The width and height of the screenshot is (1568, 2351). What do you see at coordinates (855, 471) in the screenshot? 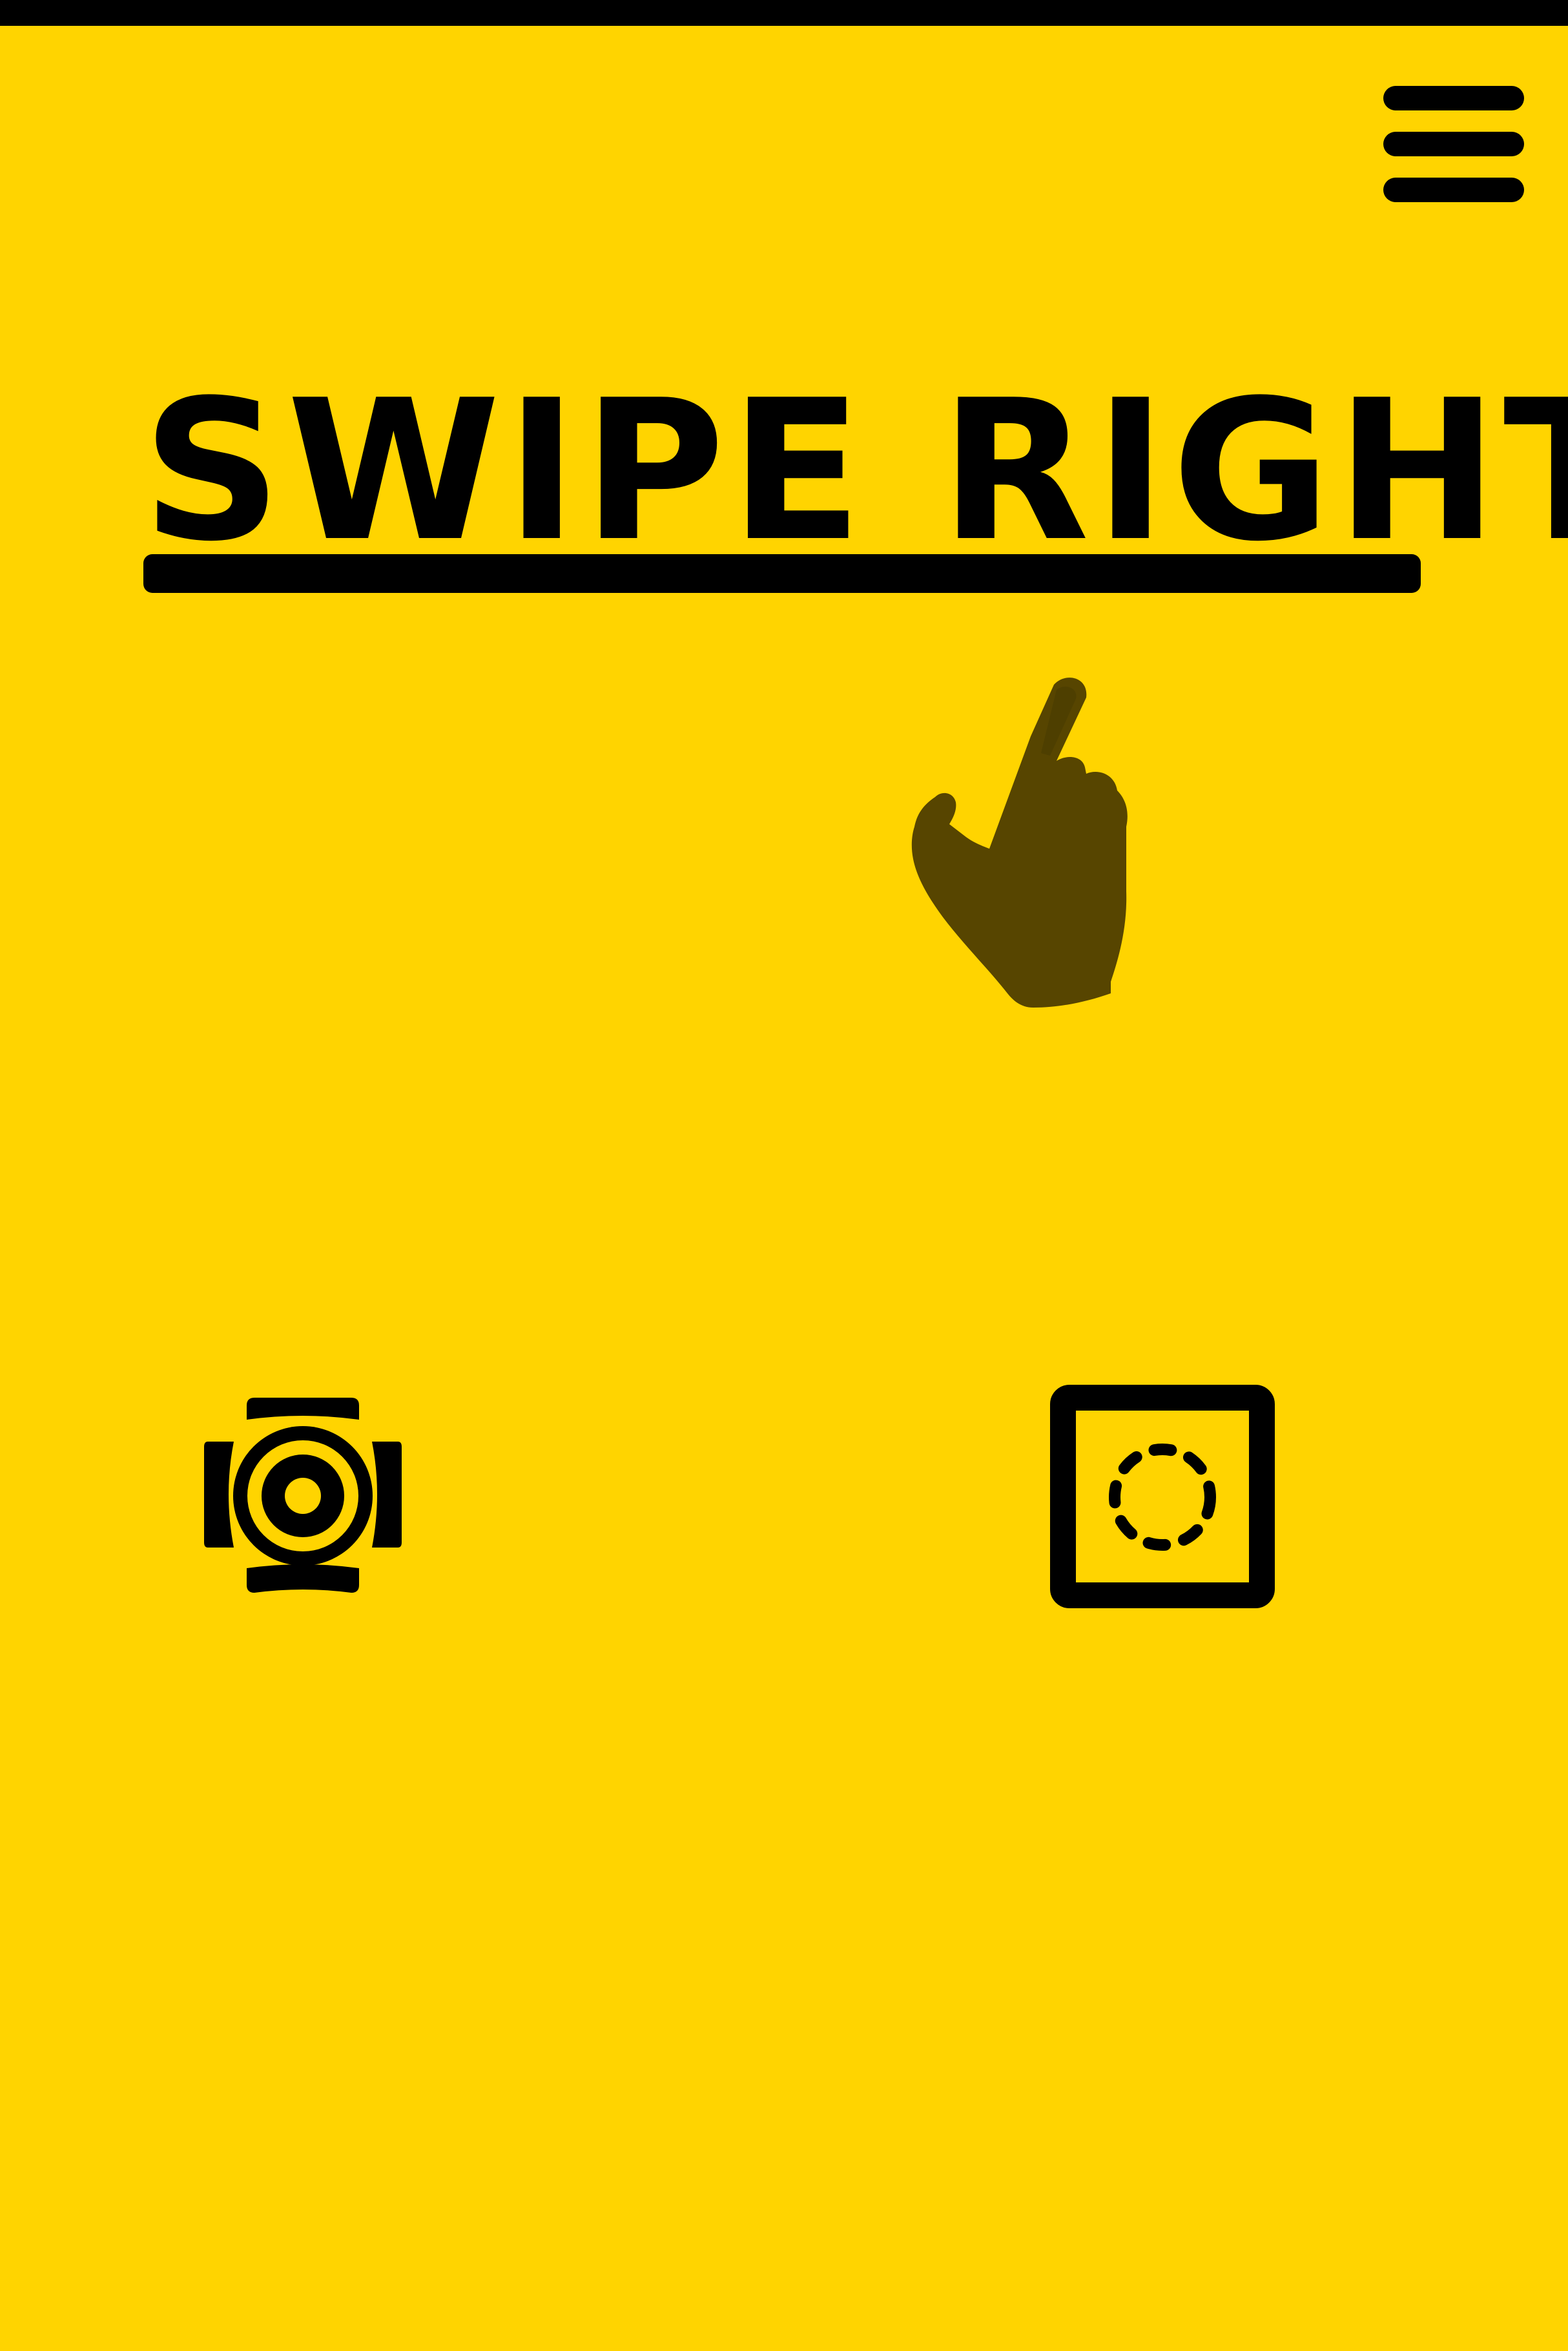
I see `page-title: SWIPE RIGHT` at bounding box center [855, 471].